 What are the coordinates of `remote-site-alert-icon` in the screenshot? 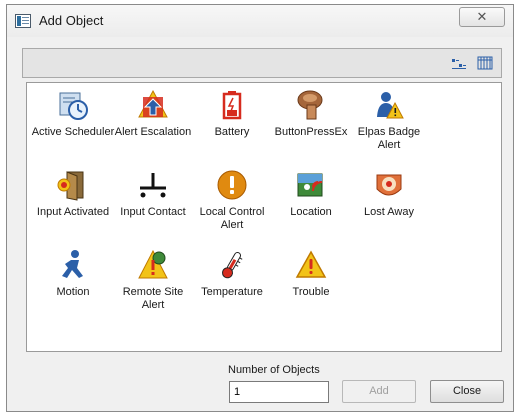 It's located at (153, 265).